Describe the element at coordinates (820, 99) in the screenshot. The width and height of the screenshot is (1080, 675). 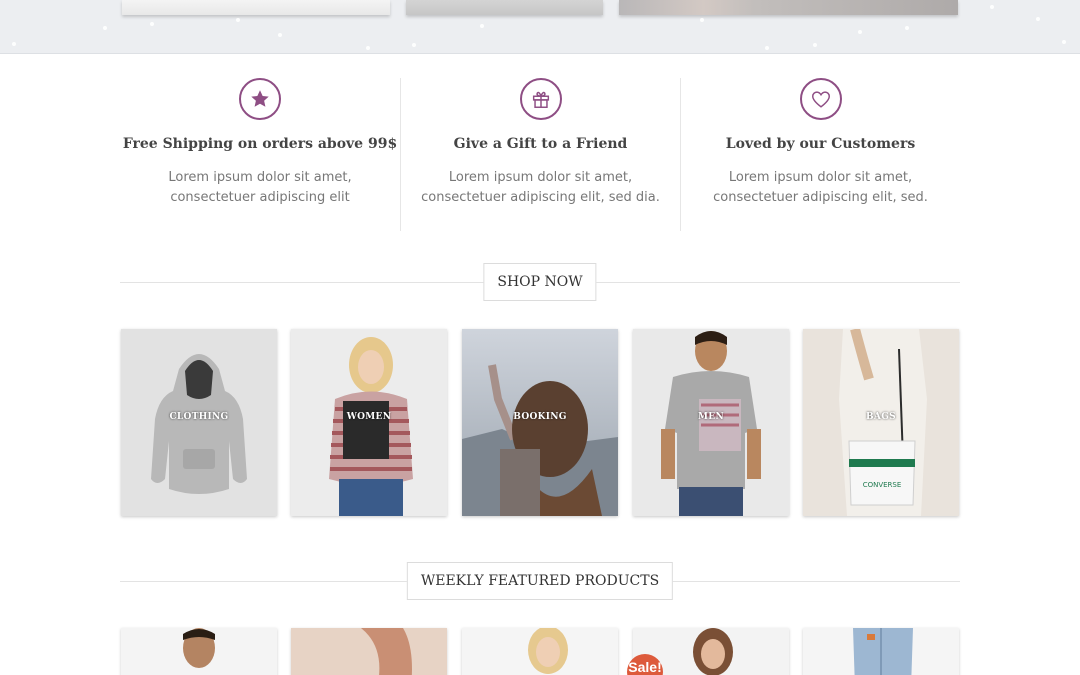
I see `heart-icon` at that location.